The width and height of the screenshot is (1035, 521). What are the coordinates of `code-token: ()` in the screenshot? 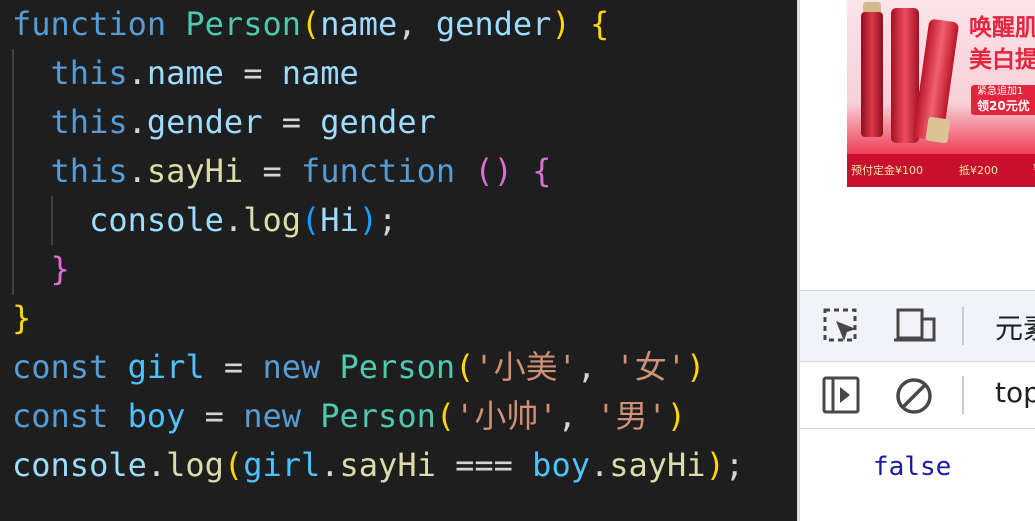 It's located at (493, 171).